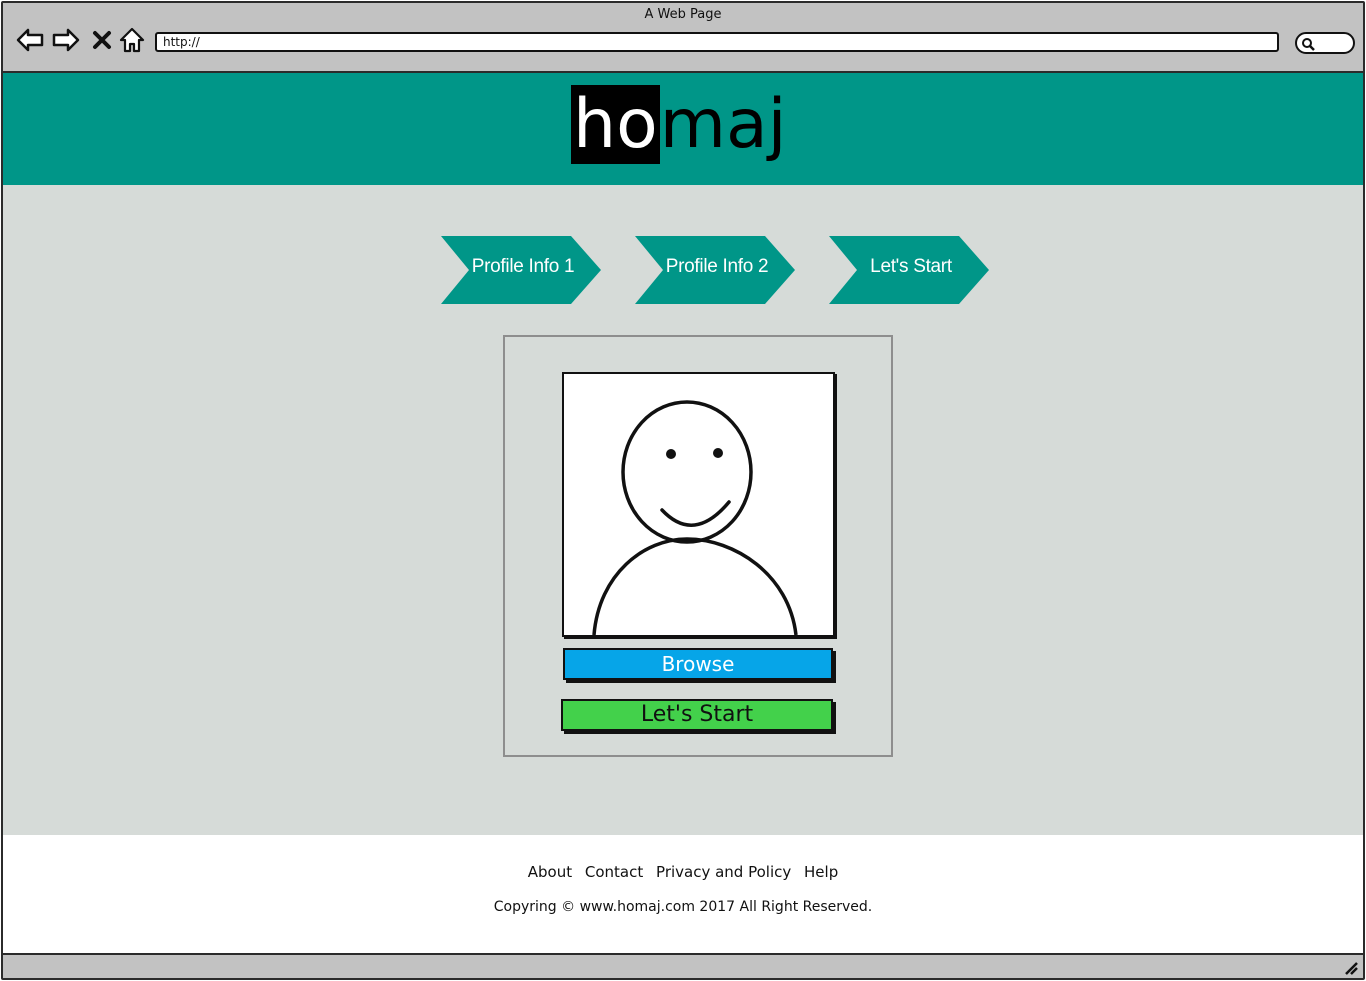 This screenshot has width=1366, height=981. Describe the element at coordinates (698, 504) in the screenshot. I see `user-placeholder-icon` at that location.